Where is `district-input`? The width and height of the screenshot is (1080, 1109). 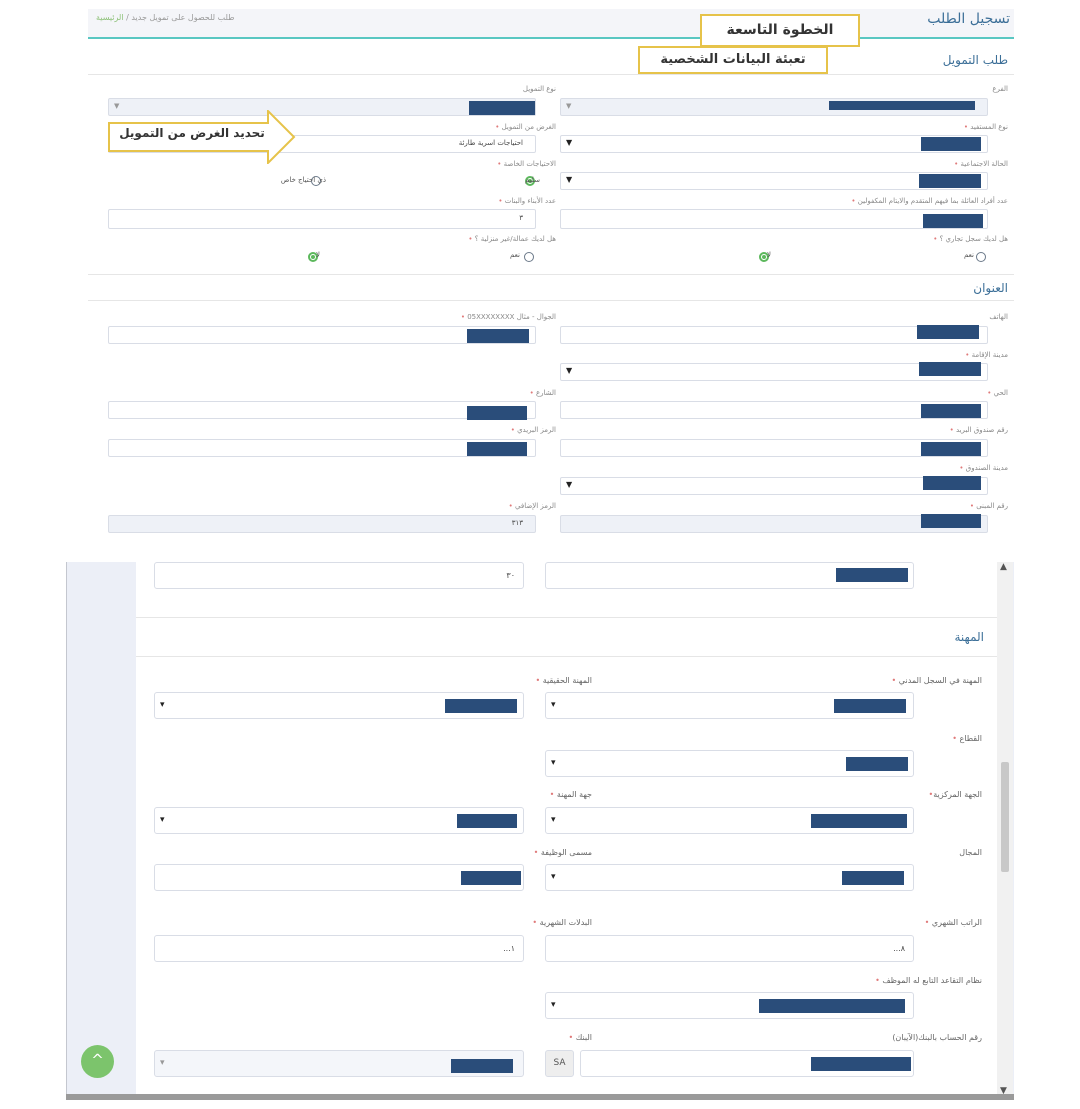
district-input is located at coordinates (774, 410).